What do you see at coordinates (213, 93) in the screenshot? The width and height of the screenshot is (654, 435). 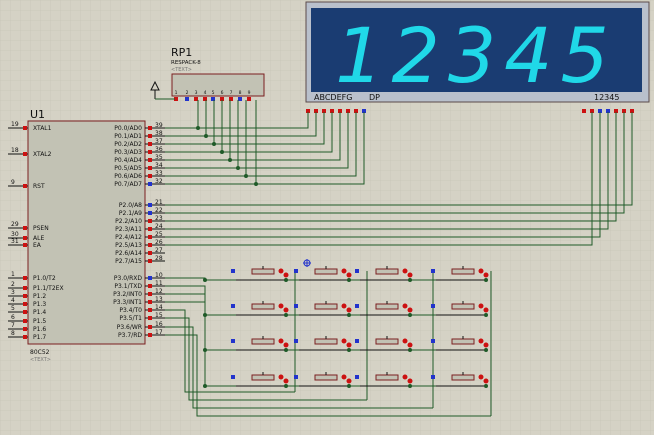 I see `respack-pin-label: 5` at bounding box center [213, 93].